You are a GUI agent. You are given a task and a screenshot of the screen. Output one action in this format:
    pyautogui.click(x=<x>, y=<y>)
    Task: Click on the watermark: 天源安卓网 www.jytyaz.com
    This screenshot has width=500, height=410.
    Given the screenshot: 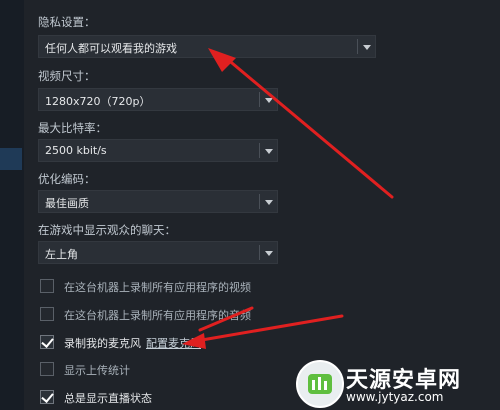 What is the action you would take?
    pyautogui.click(x=396, y=383)
    